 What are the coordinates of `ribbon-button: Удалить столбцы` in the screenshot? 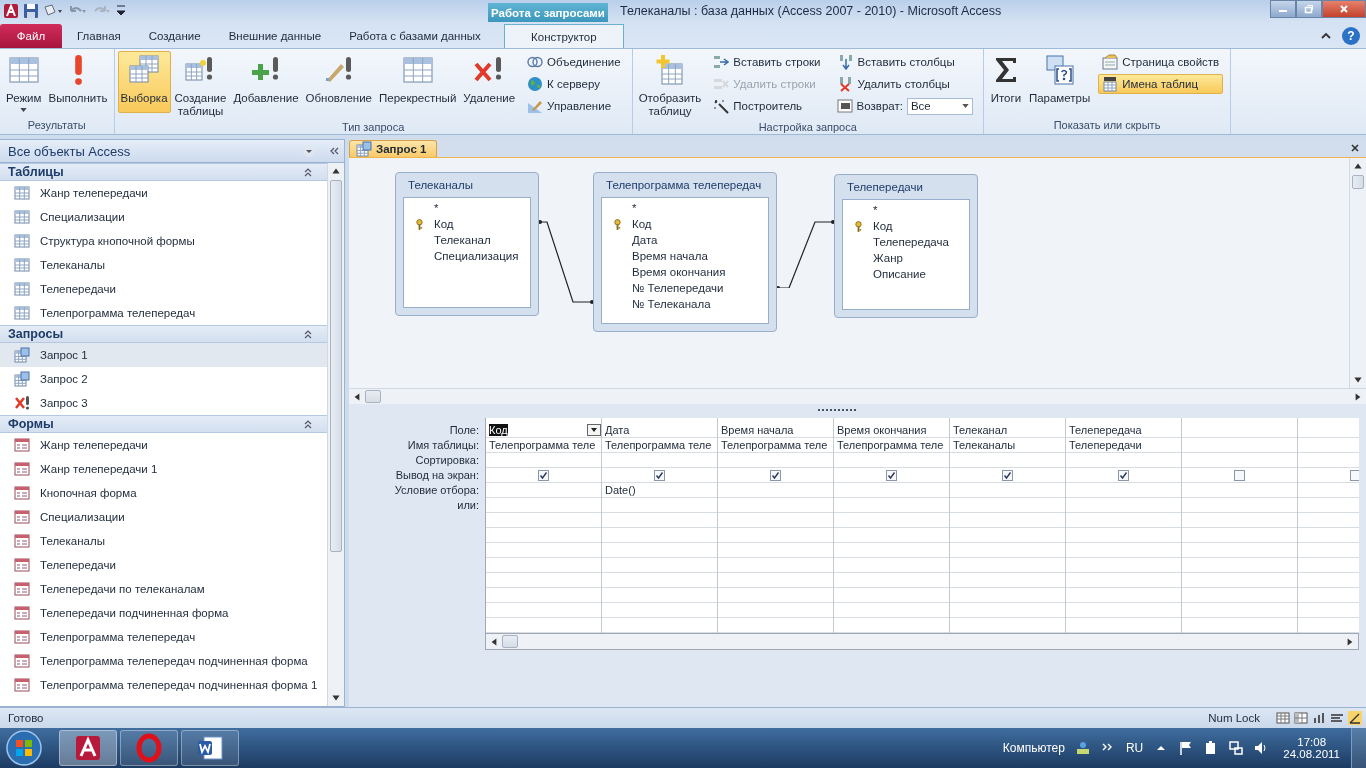 It's located at (904, 84).